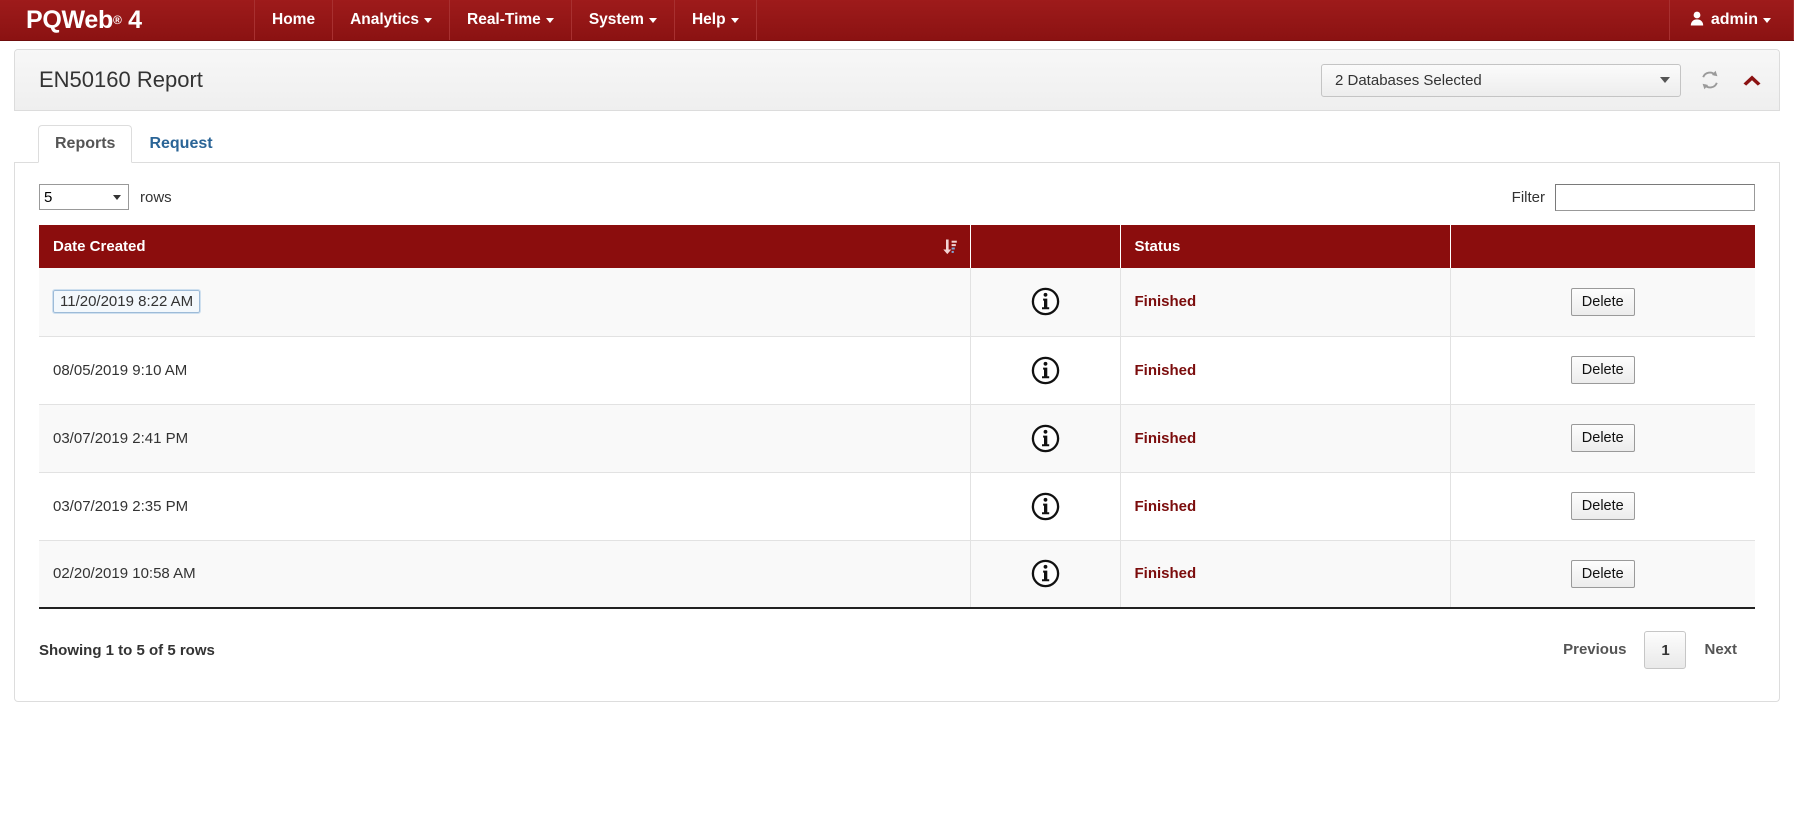  I want to click on chevron-up-icon, so click(1752, 80).